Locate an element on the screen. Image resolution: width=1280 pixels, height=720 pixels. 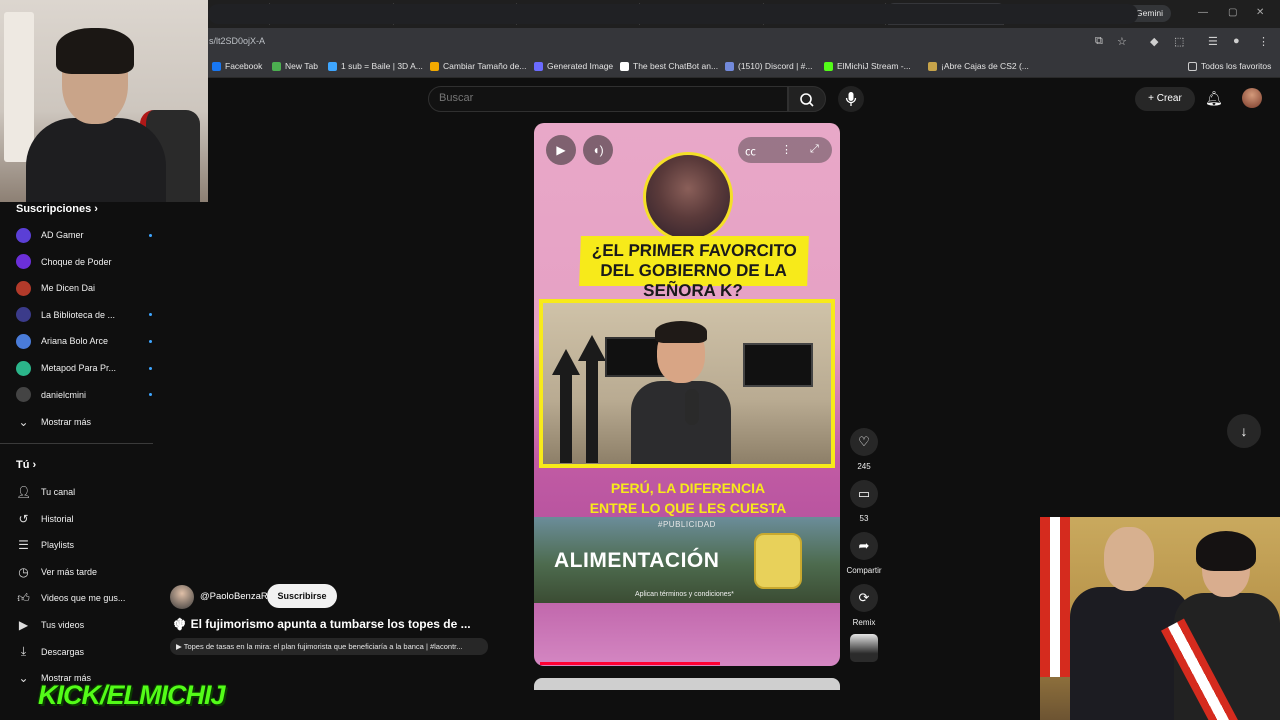
remix-button: ⟳ is located at coordinates (864, 598).